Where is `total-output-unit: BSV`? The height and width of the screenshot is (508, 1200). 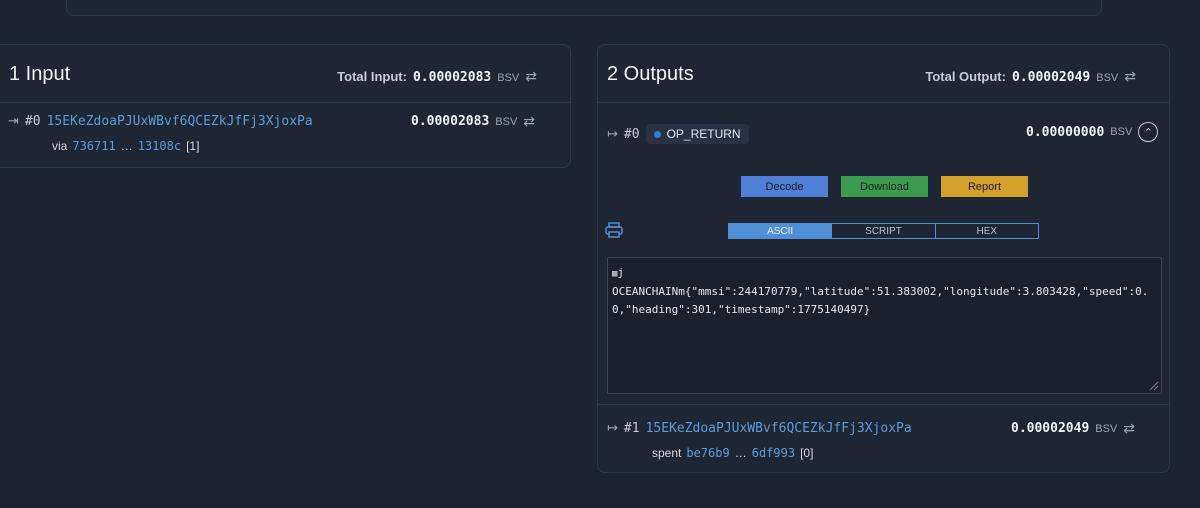 total-output-unit: BSV is located at coordinates (1107, 78).